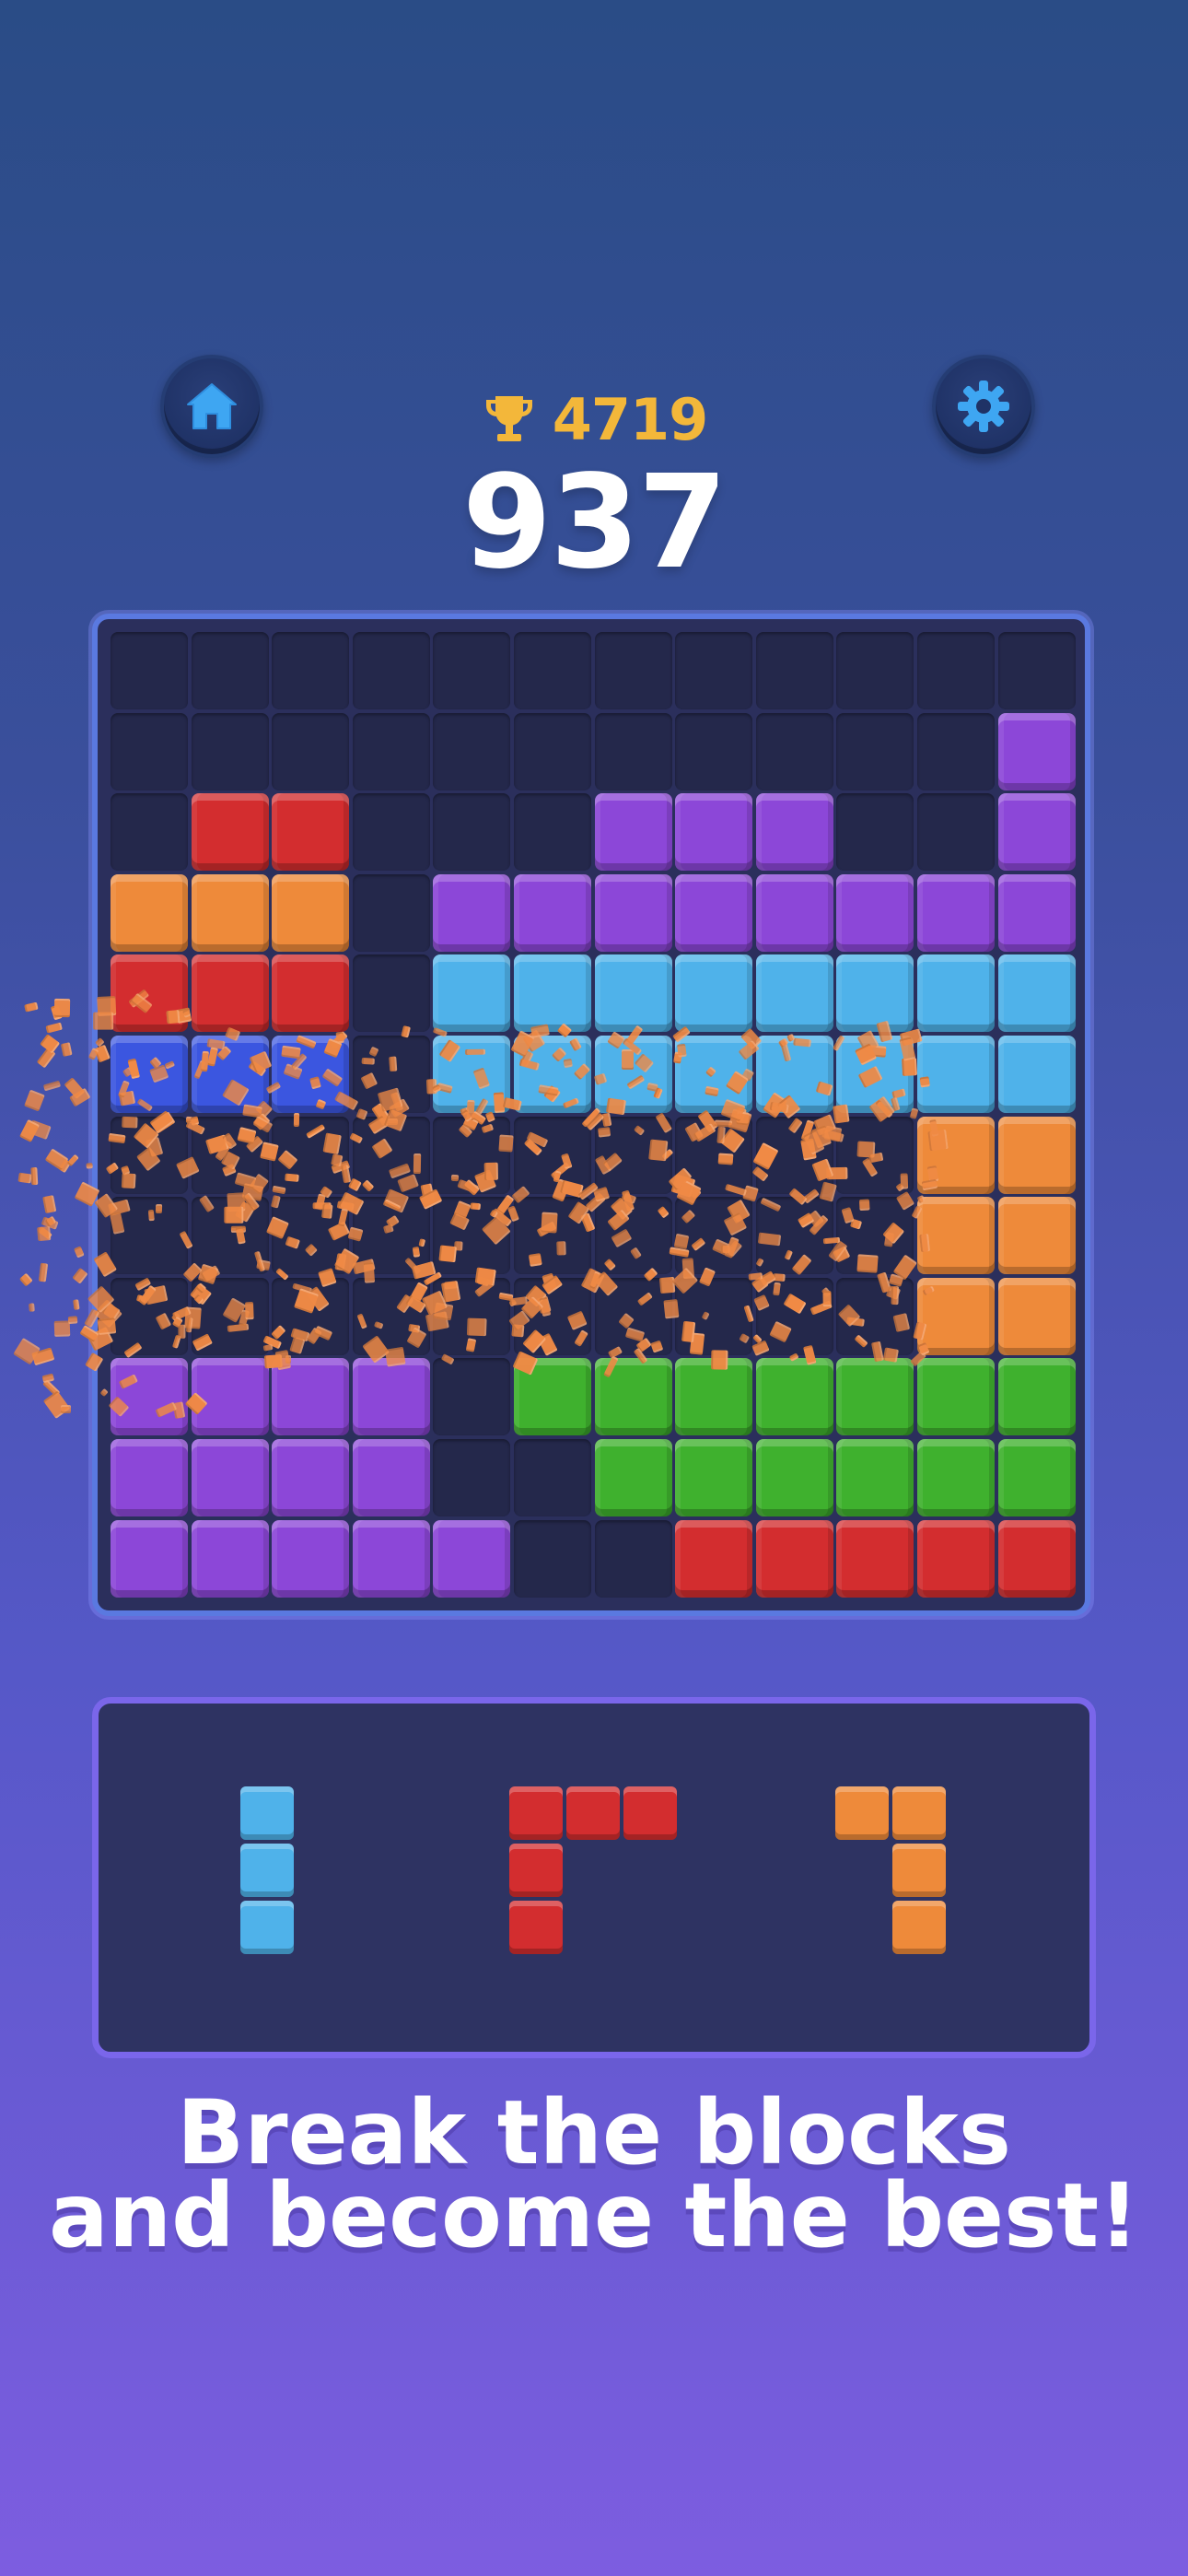 This screenshot has width=1188, height=2576. Describe the element at coordinates (230, 1074) in the screenshot. I see `board-cell-blue` at that location.